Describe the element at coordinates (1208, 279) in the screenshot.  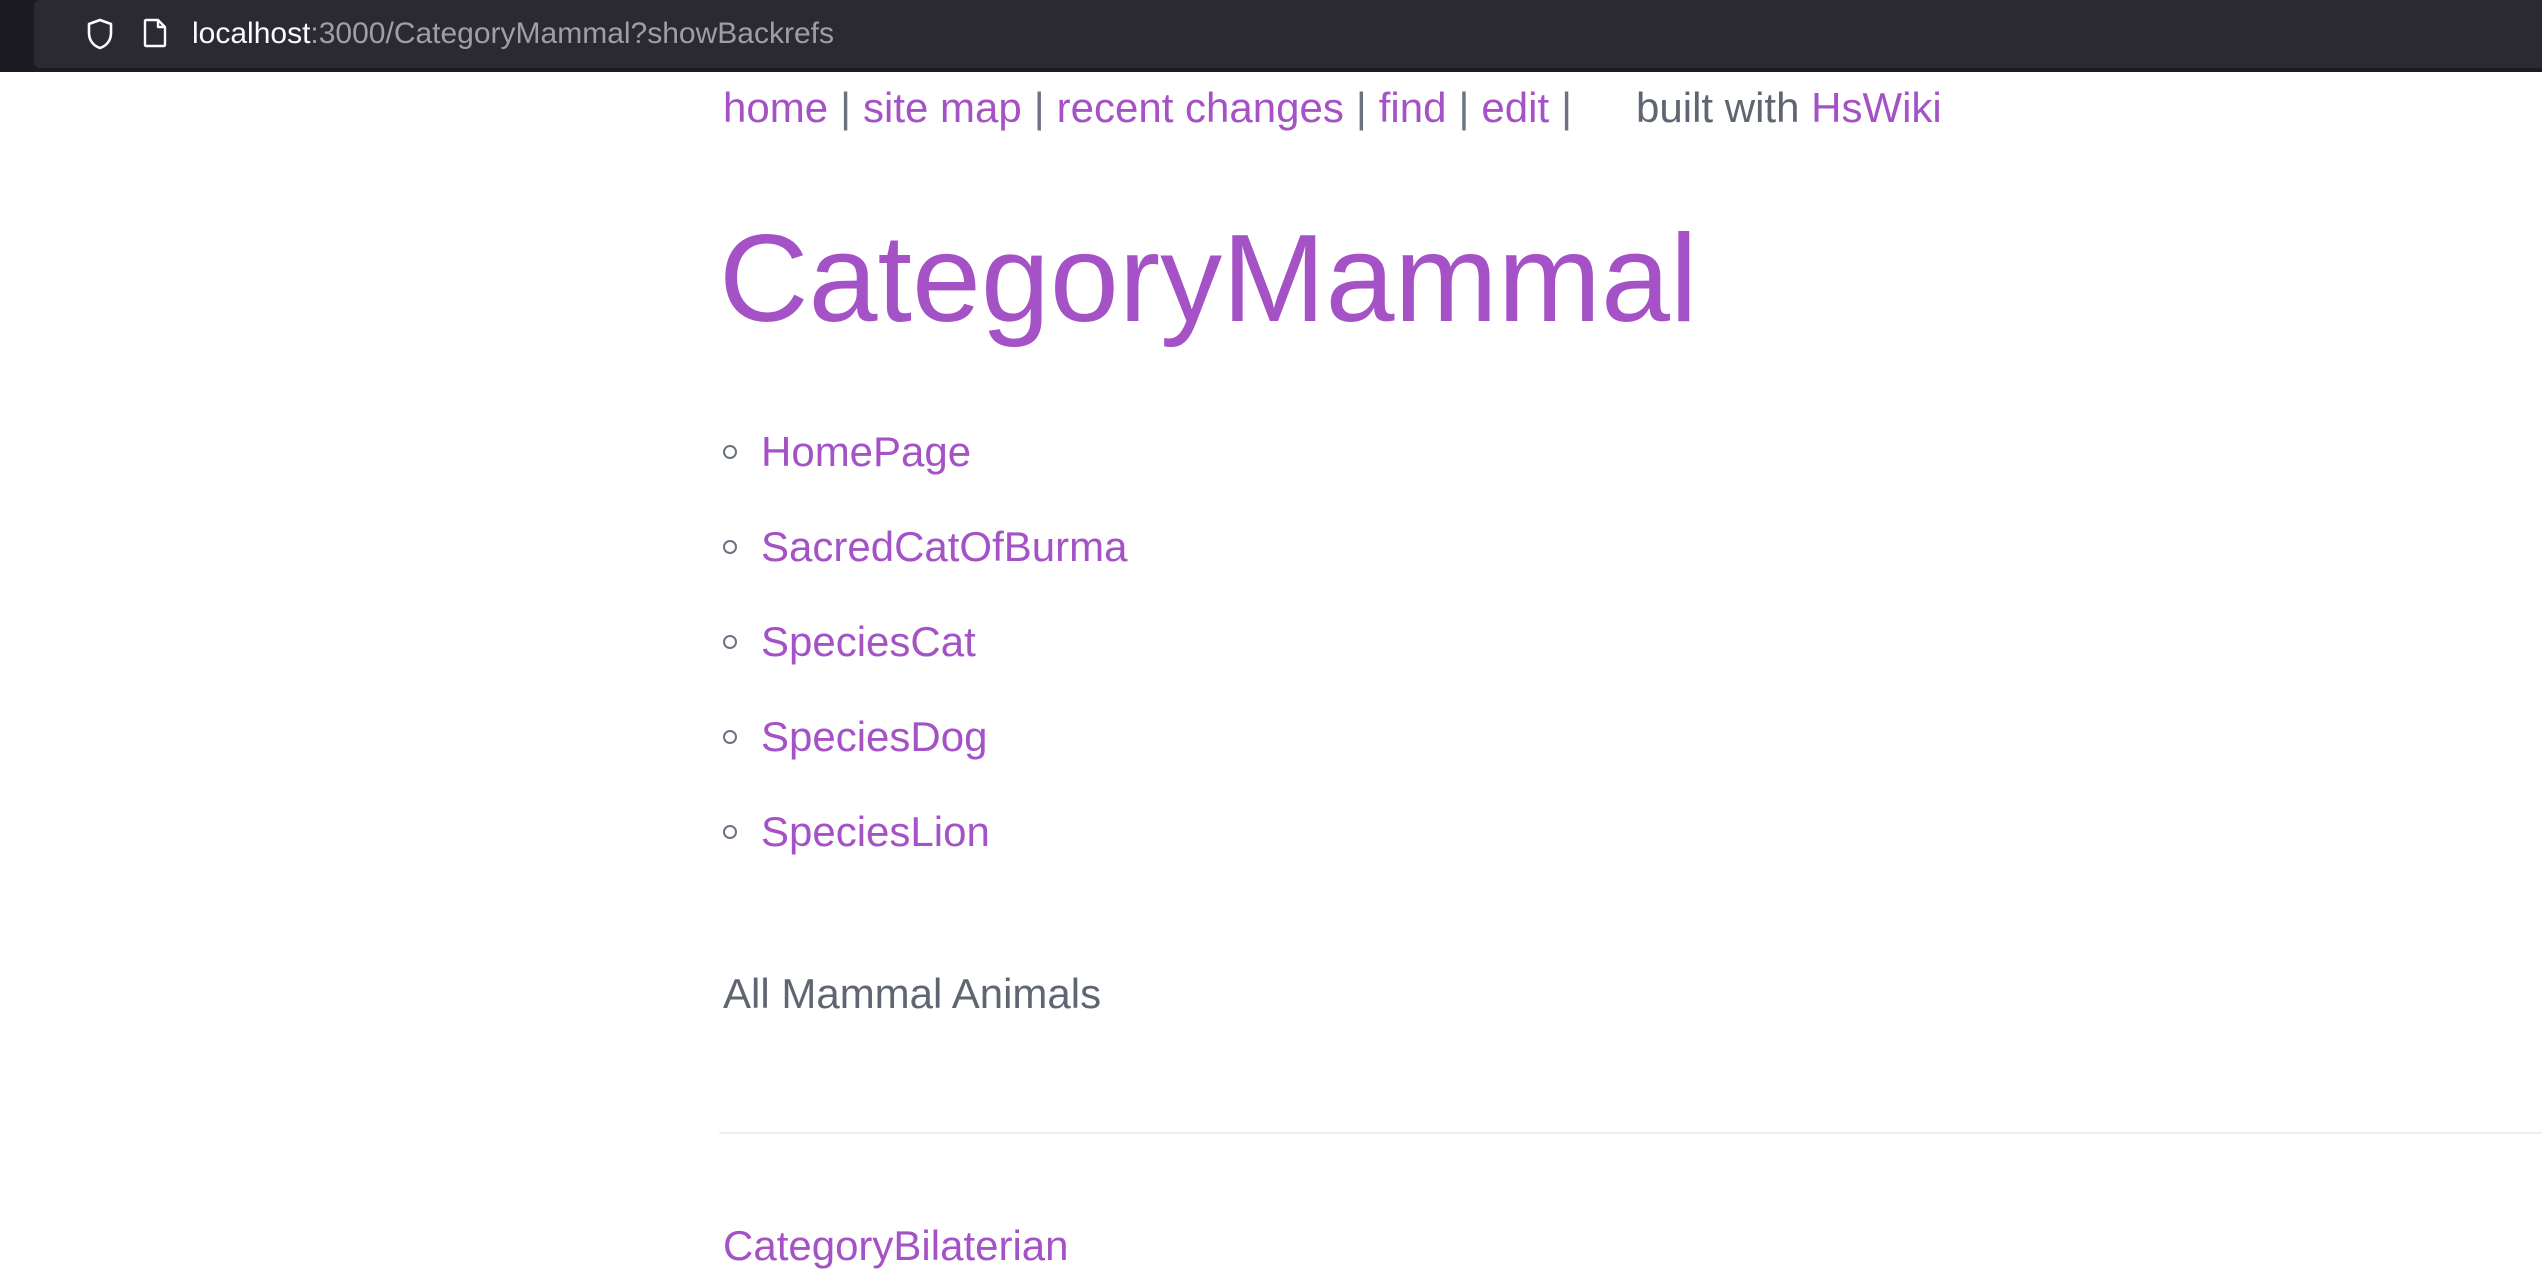
I see `page-title: CategoryMammal` at that location.